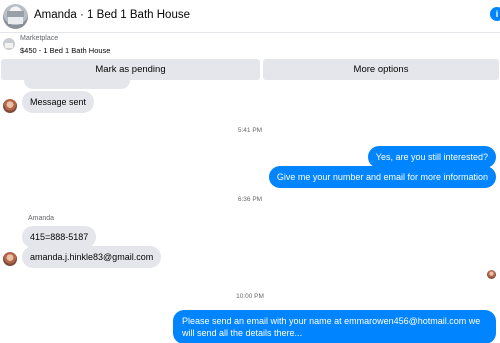  What do you see at coordinates (250, 199) in the screenshot?
I see `timestamp: 6:36 PM` at bounding box center [250, 199].